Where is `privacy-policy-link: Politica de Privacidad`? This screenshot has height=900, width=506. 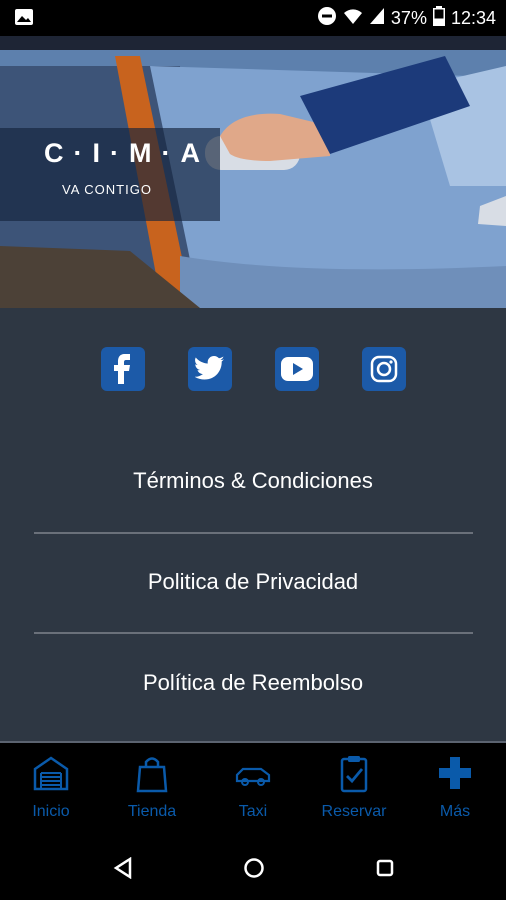
privacy-policy-link: Politica de Privacidad is located at coordinates (253, 582).